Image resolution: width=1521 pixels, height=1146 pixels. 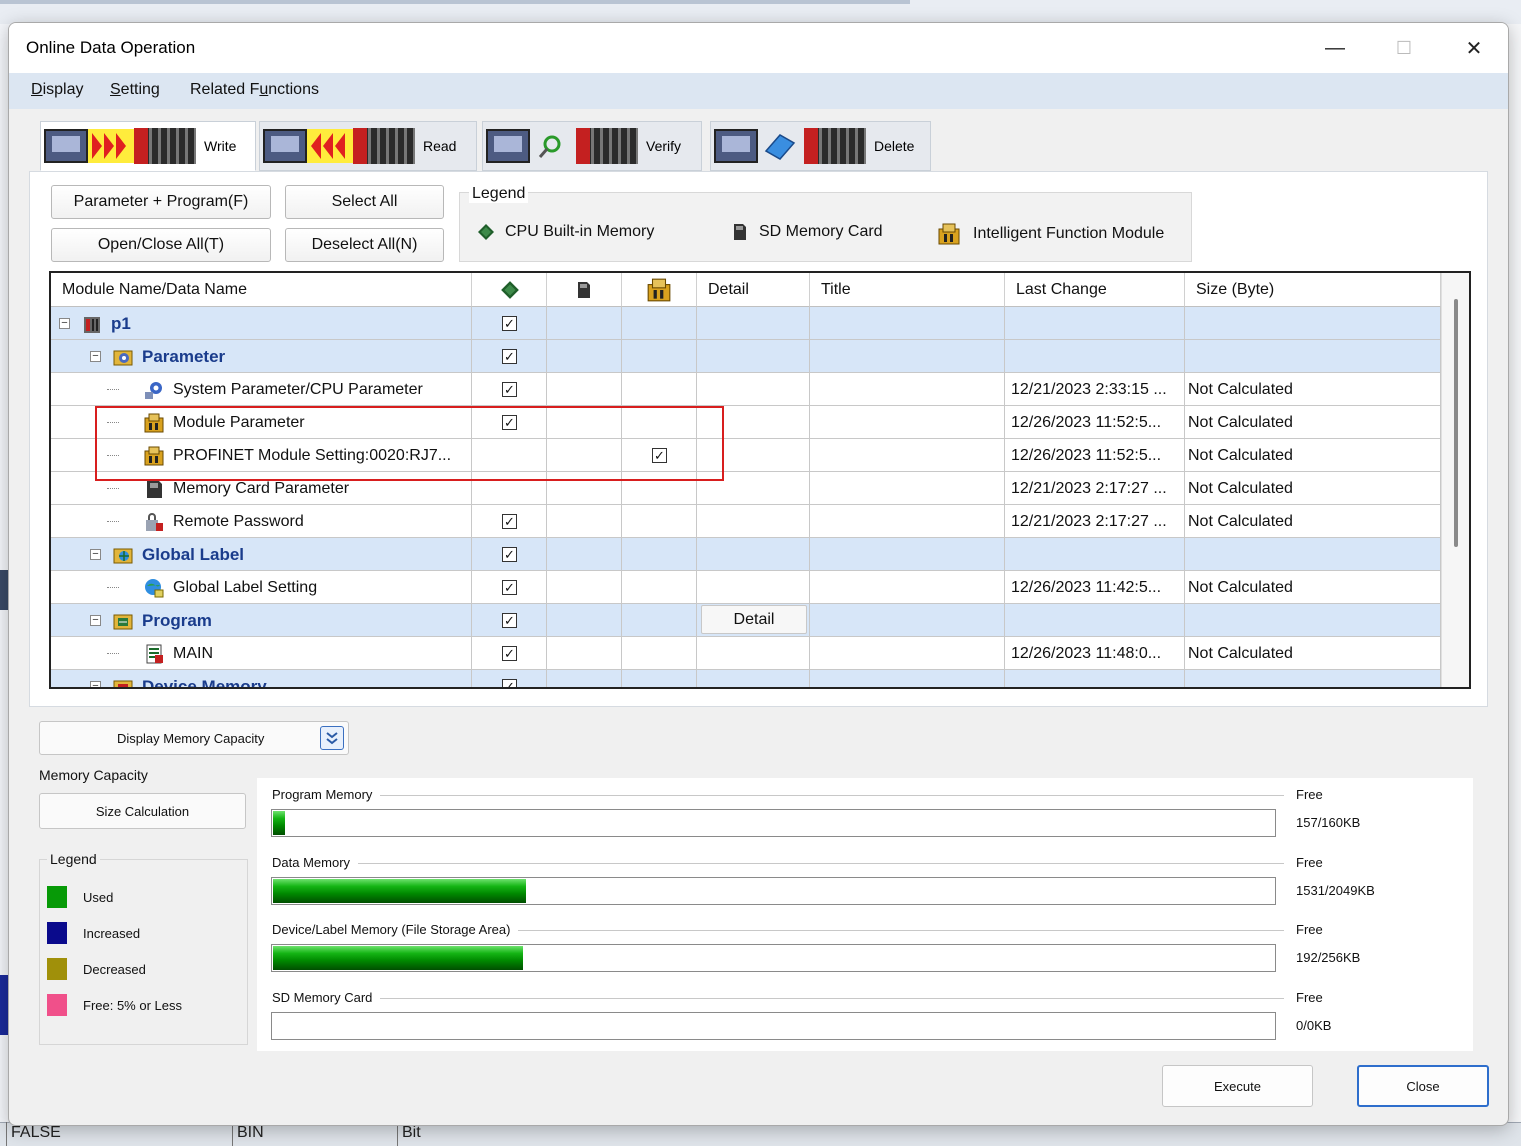 I want to click on cell-name: MAIN, so click(x=261, y=653).